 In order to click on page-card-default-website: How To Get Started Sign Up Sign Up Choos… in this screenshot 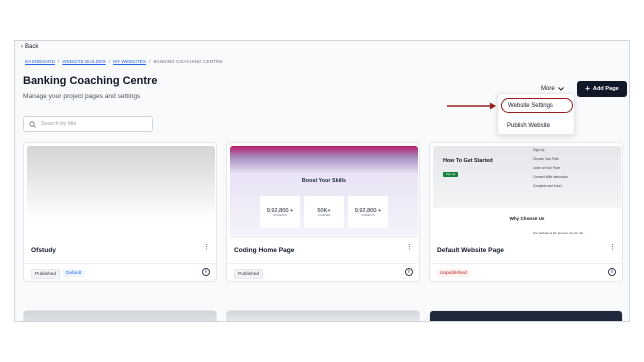, I will do `click(526, 212)`.